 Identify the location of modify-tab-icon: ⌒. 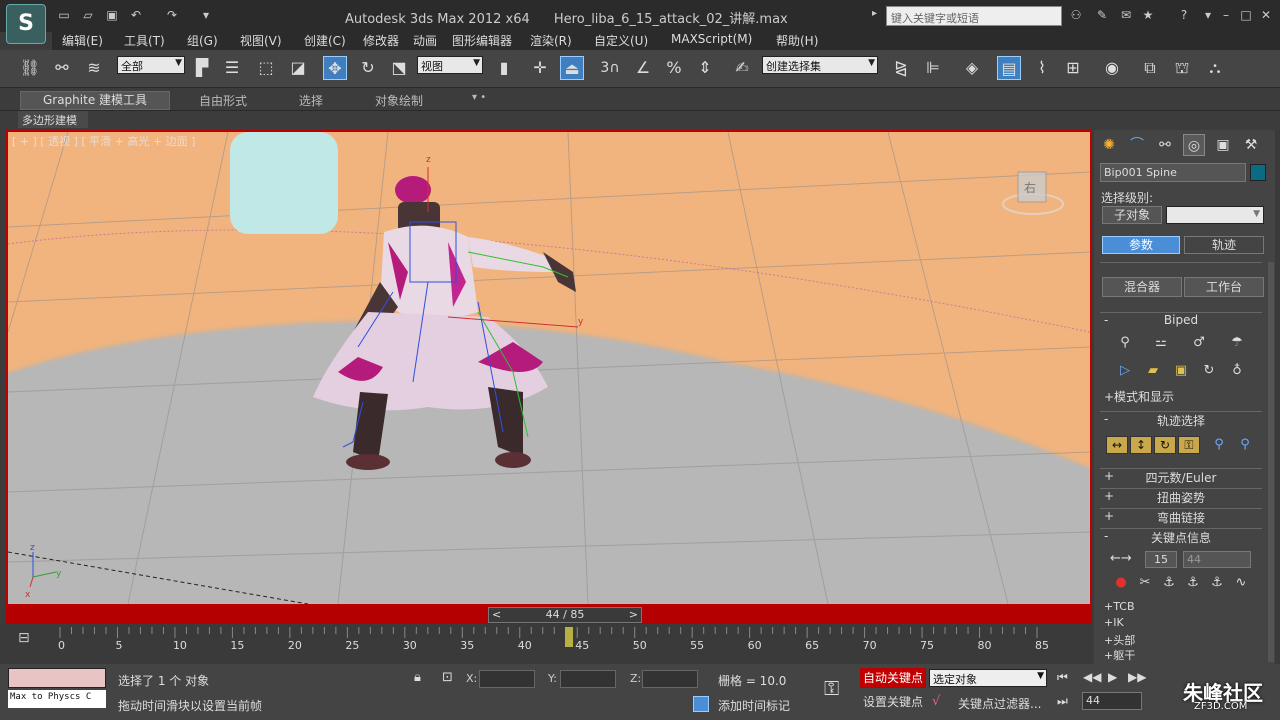
(1137, 145).